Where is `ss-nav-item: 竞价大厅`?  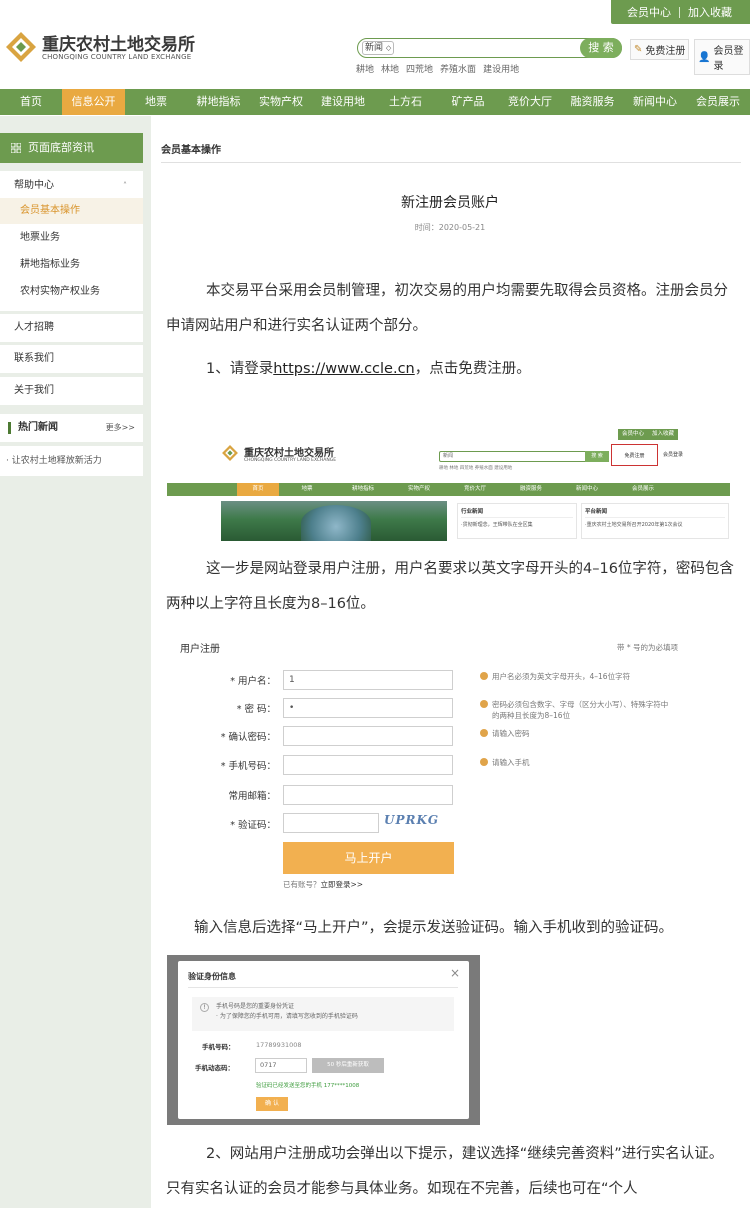 ss-nav-item: 竞价大厅 is located at coordinates (474, 489).